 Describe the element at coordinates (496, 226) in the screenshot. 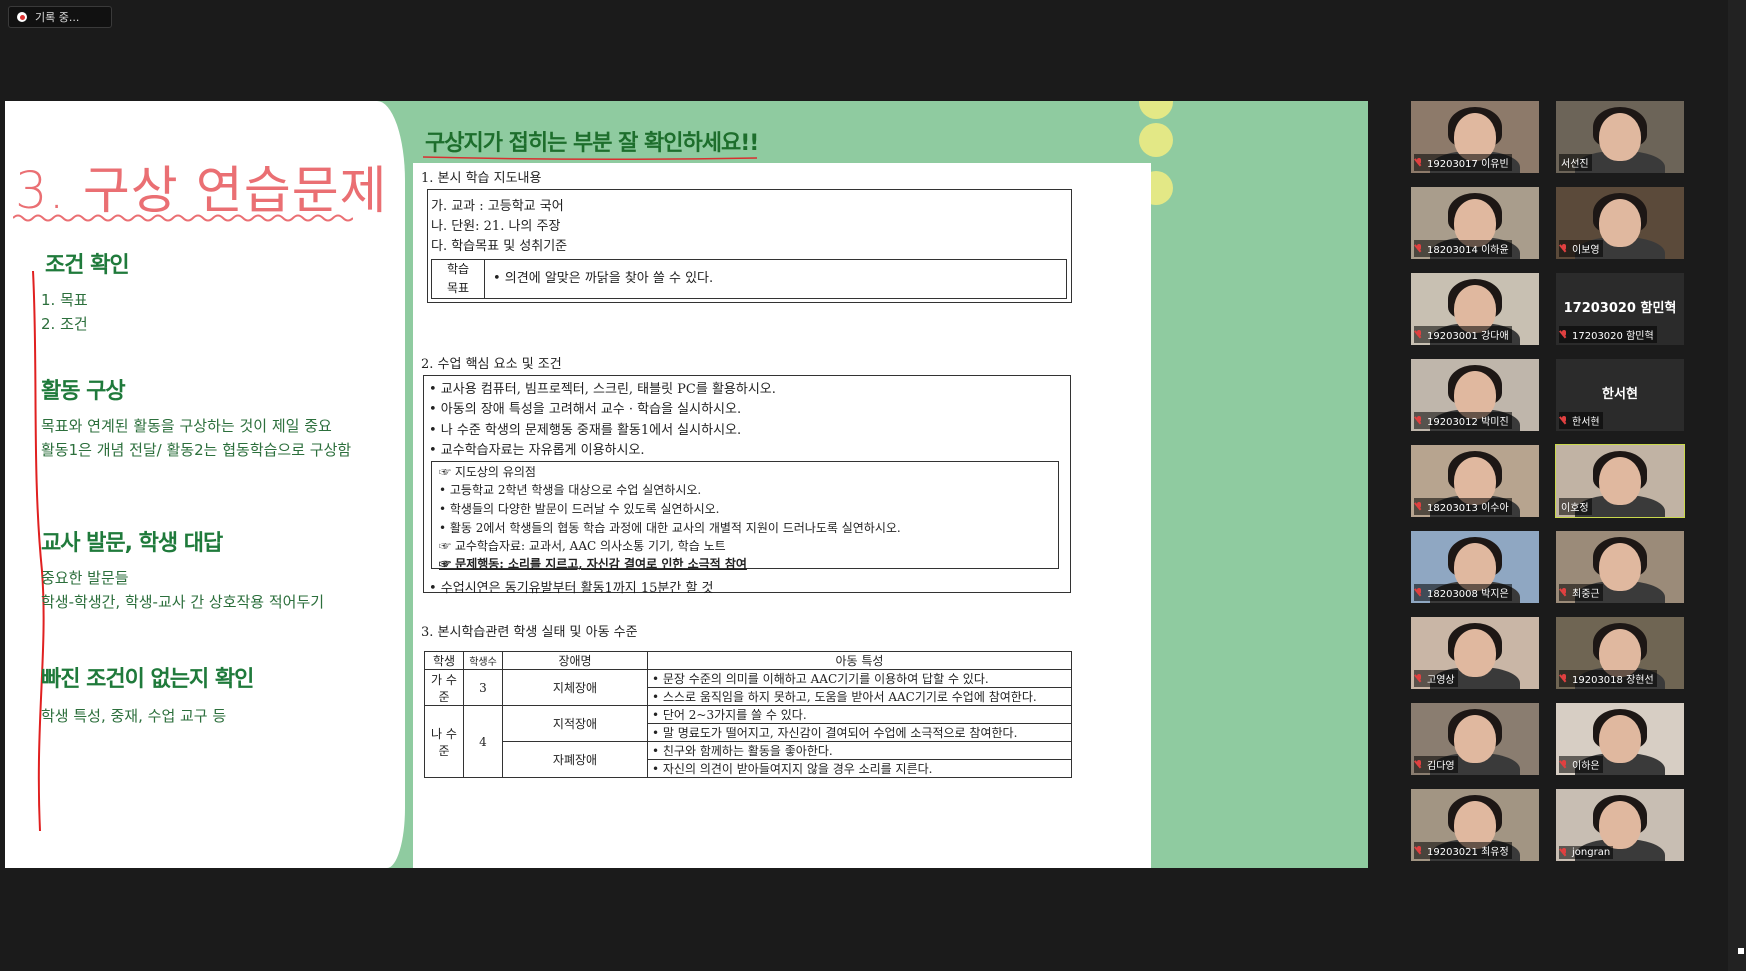

I see `doc-line: 나. 단원: 21. 나의 주장` at that location.